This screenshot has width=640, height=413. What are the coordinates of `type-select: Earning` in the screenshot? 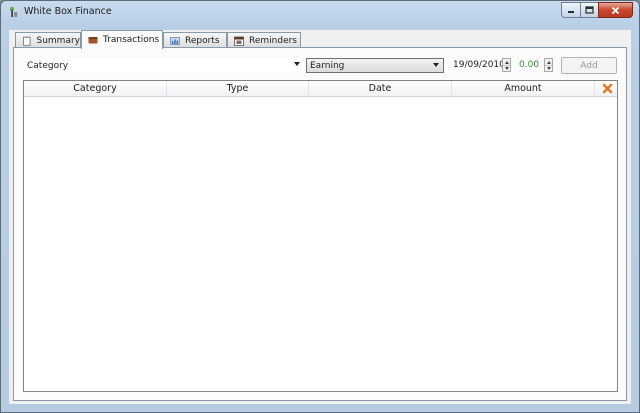 It's located at (375, 65).